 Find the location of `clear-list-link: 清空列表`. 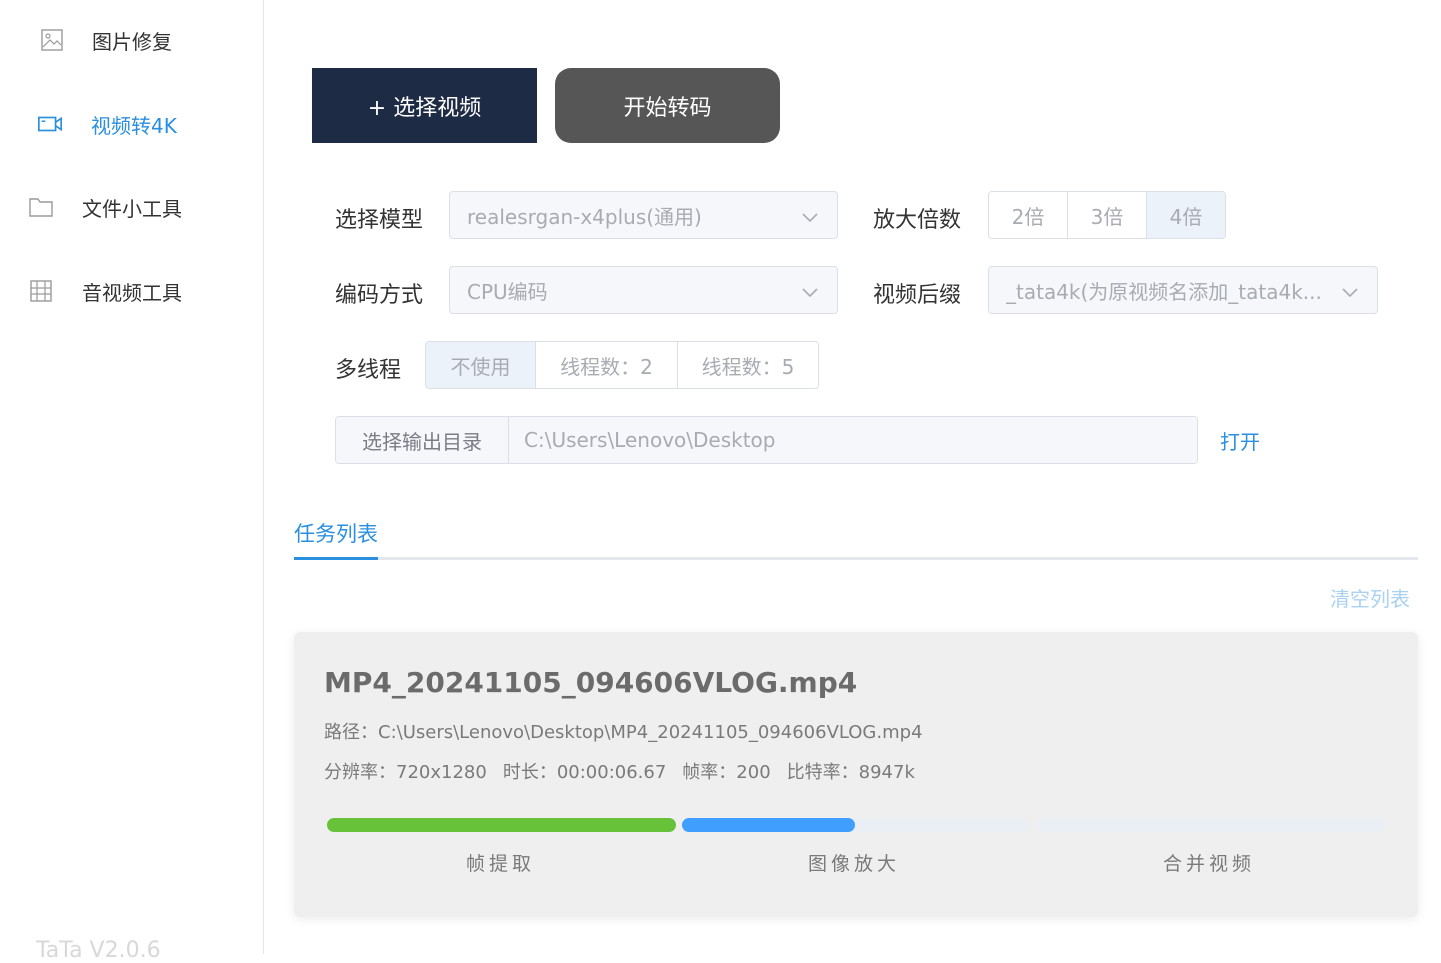

clear-list-link: 清空列表 is located at coordinates (1370, 597).